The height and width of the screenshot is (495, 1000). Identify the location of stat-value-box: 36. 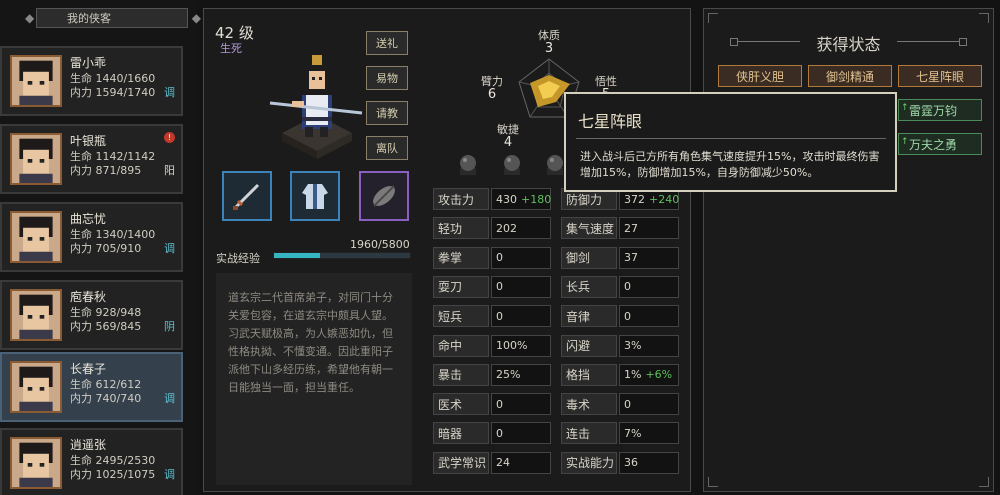
(649, 462).